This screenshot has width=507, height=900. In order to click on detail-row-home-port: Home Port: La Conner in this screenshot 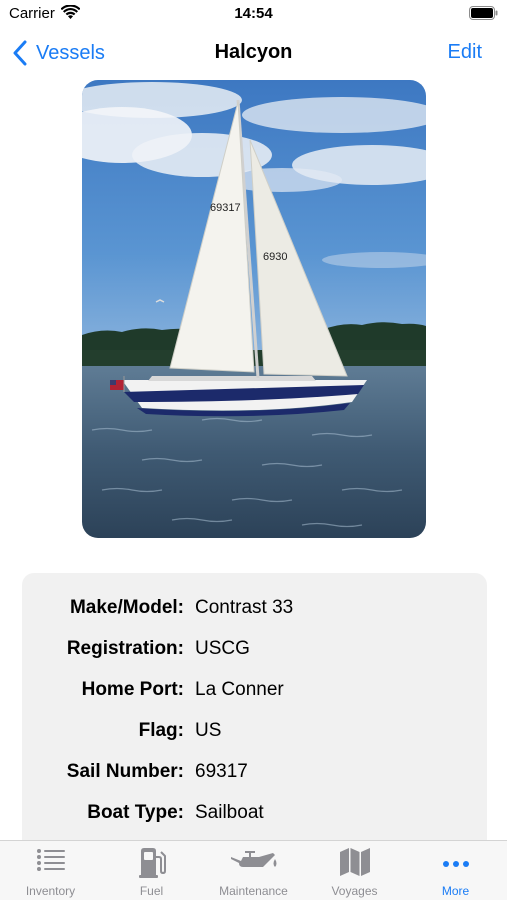, I will do `click(254, 692)`.